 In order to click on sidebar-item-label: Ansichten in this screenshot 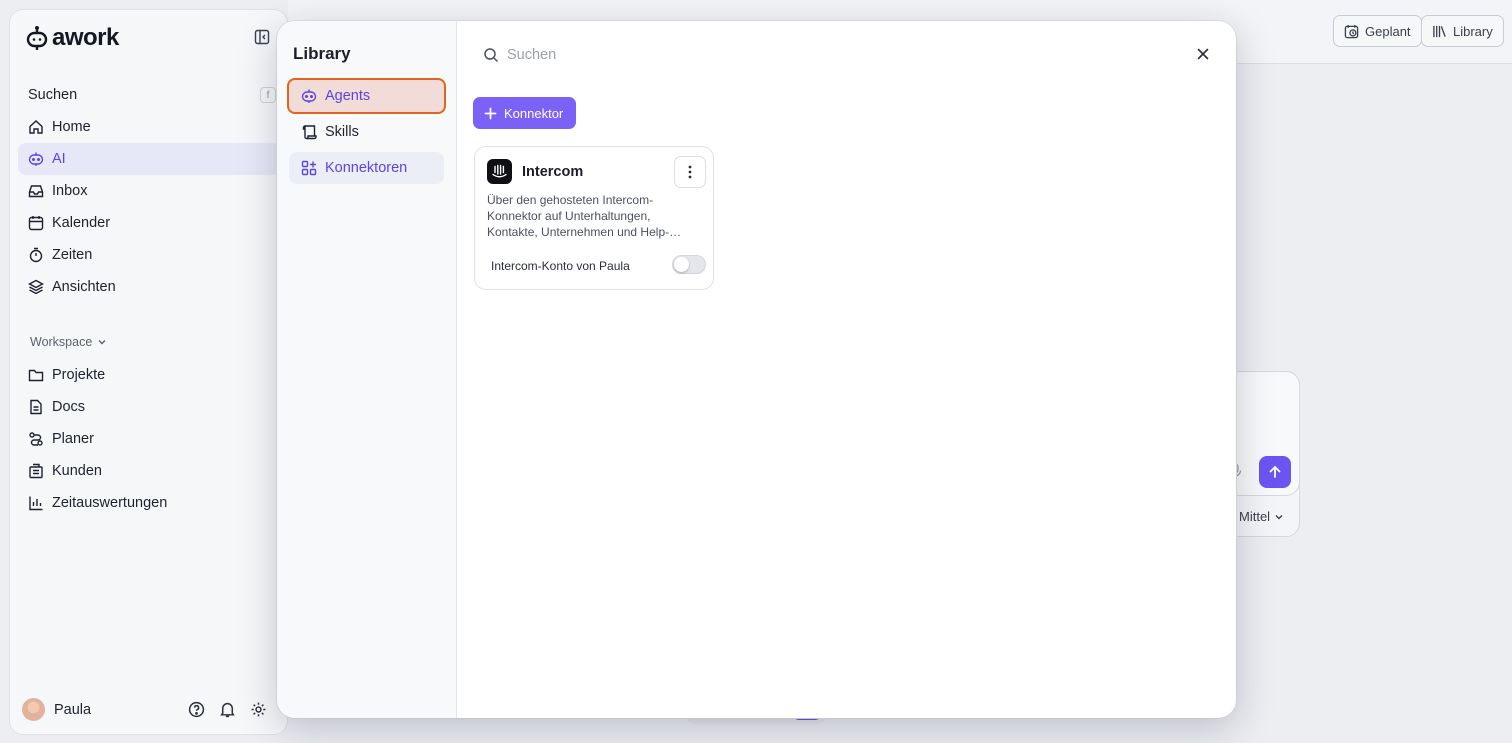, I will do `click(84, 287)`.